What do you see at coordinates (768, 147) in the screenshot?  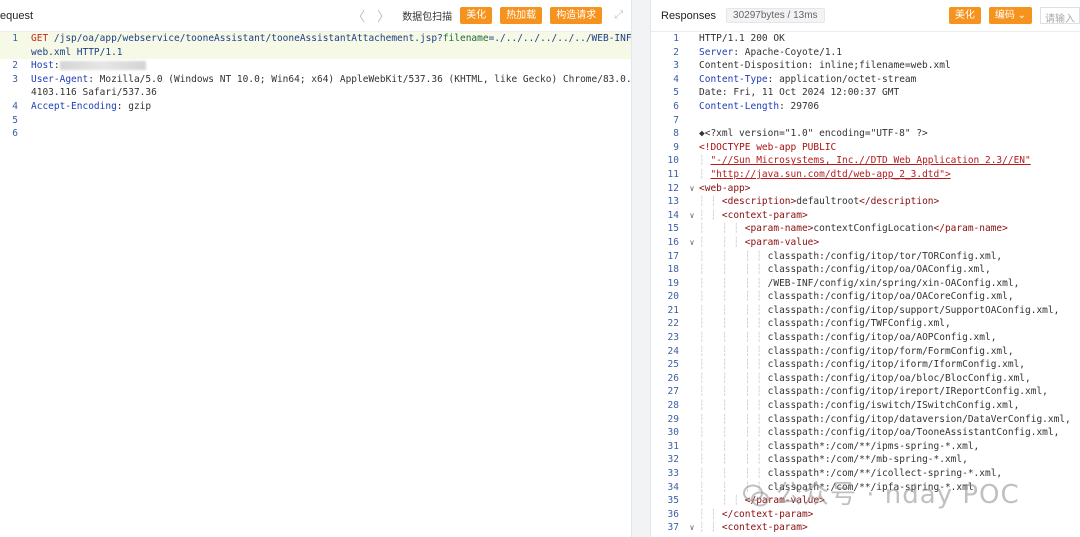 I see `code-text: <!DOCTYPE web-app PUBLIC` at bounding box center [768, 147].